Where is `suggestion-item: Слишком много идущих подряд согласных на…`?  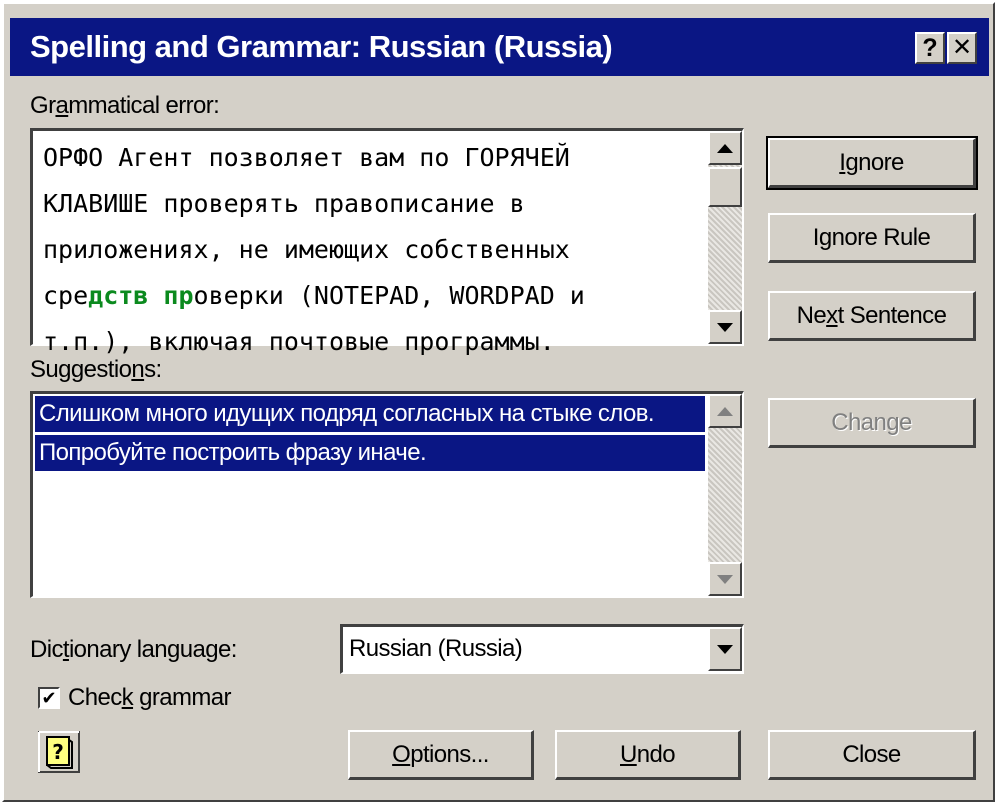
suggestion-item: Слишком много идущих подряд согласных на… is located at coordinates (370, 414).